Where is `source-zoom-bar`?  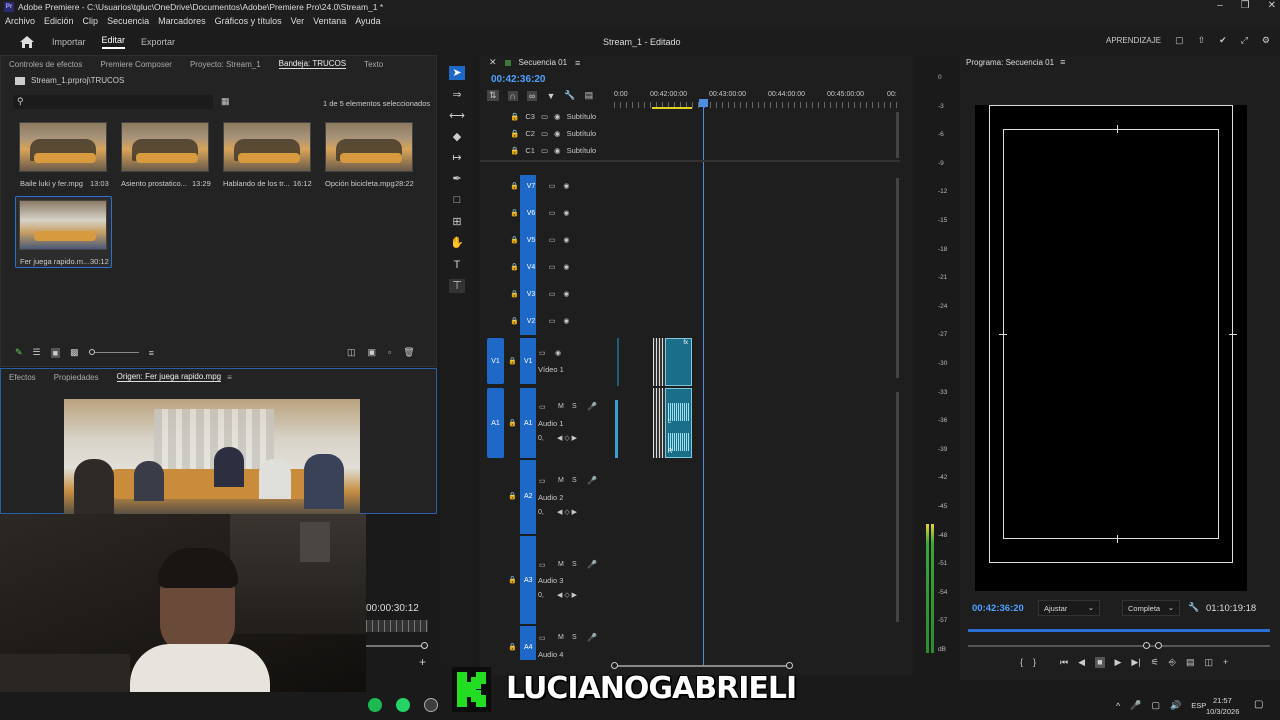
source-zoom-bar is located at coordinates (397, 645).